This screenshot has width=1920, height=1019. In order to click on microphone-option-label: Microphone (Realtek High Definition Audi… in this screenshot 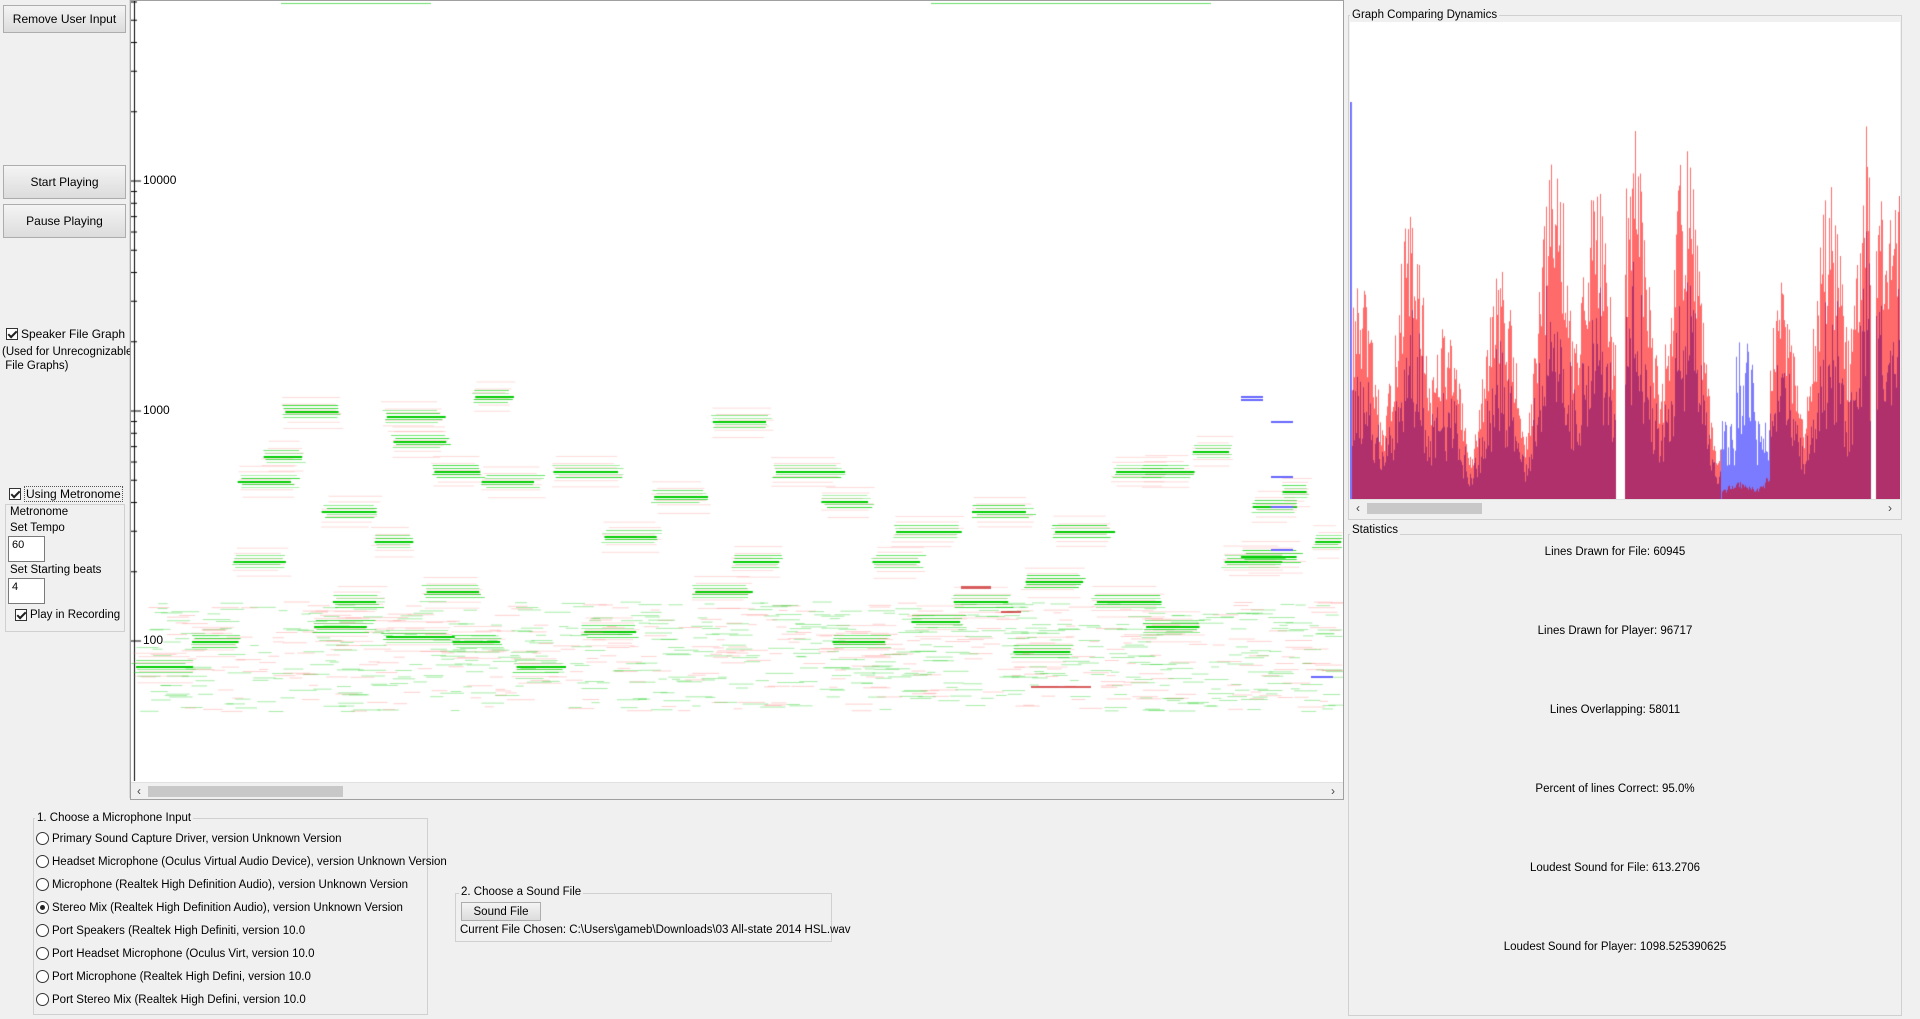, I will do `click(230, 884)`.